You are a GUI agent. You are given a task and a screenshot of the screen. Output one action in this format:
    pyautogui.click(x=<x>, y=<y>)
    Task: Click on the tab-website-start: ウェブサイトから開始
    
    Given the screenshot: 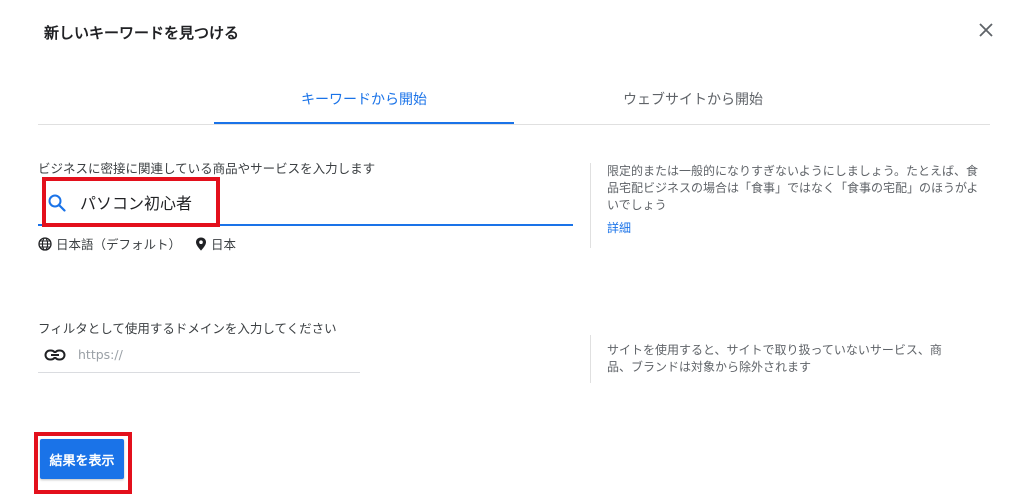 What is the action you would take?
    pyautogui.click(x=693, y=100)
    